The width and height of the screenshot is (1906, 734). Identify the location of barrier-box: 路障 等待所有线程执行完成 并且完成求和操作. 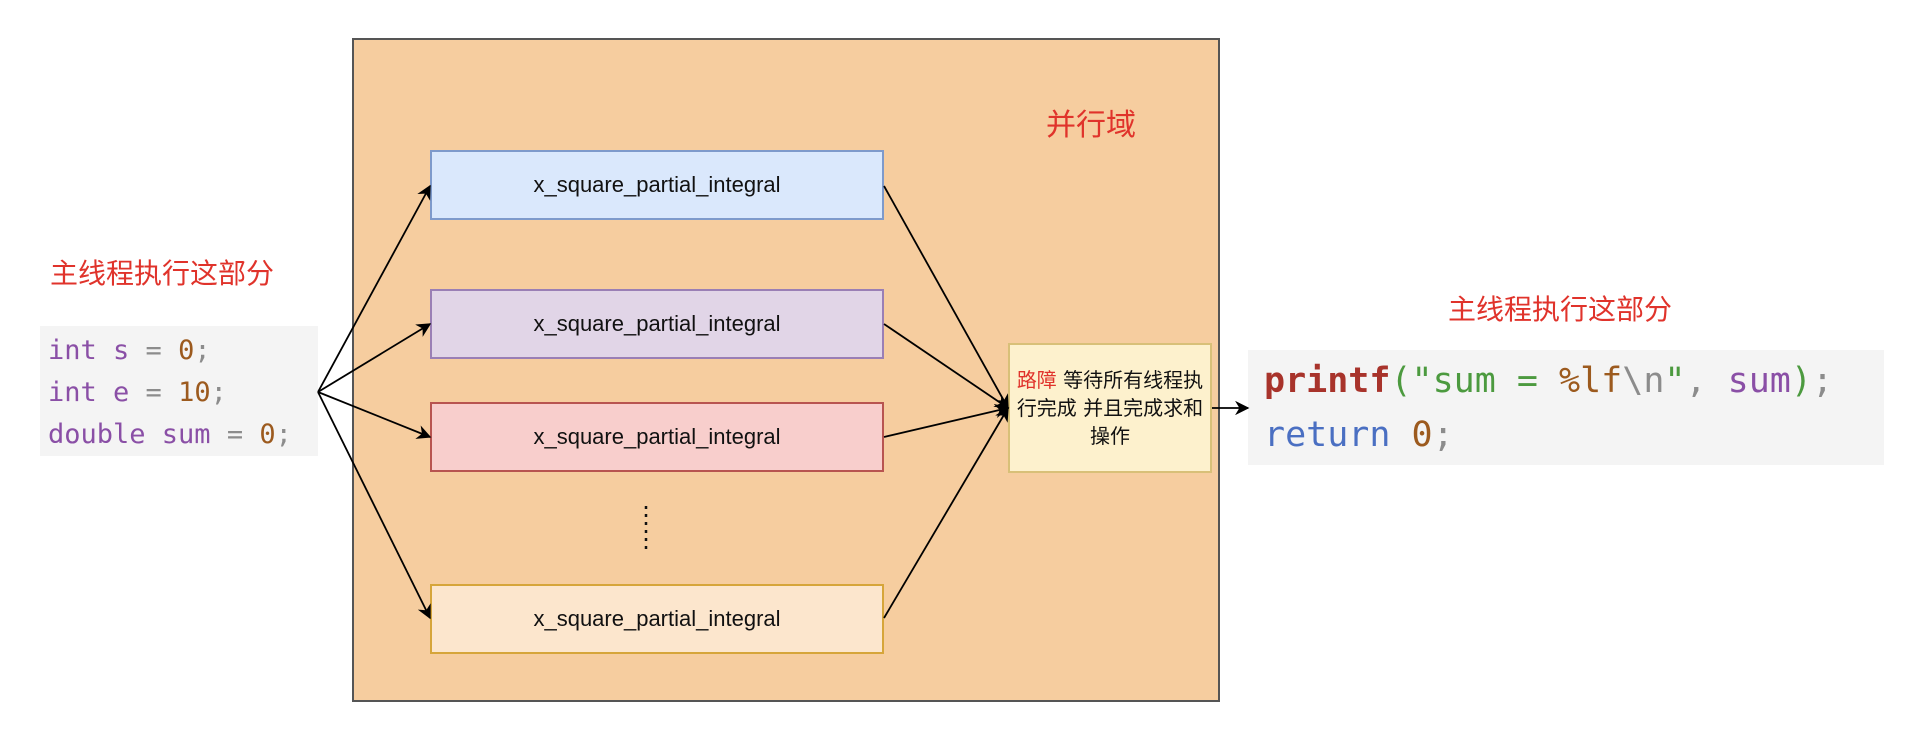
(1110, 408).